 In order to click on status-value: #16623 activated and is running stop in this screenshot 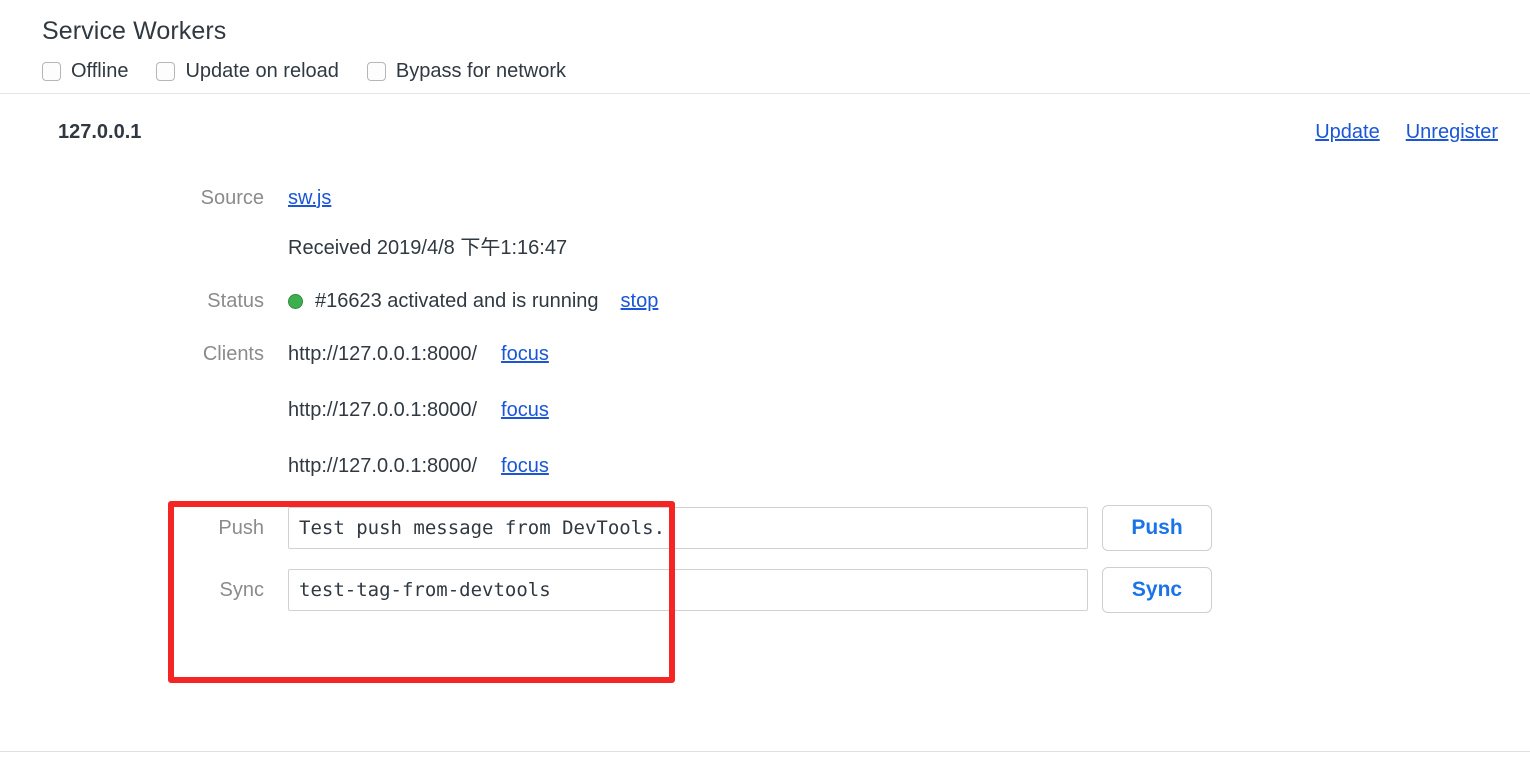, I will do `click(473, 301)`.